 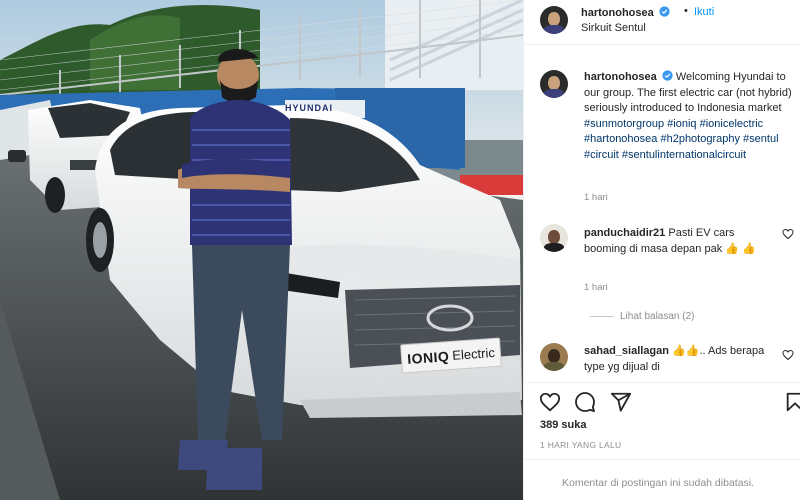 I want to click on comment-timestamp: 1 hari, so click(x=596, y=287).